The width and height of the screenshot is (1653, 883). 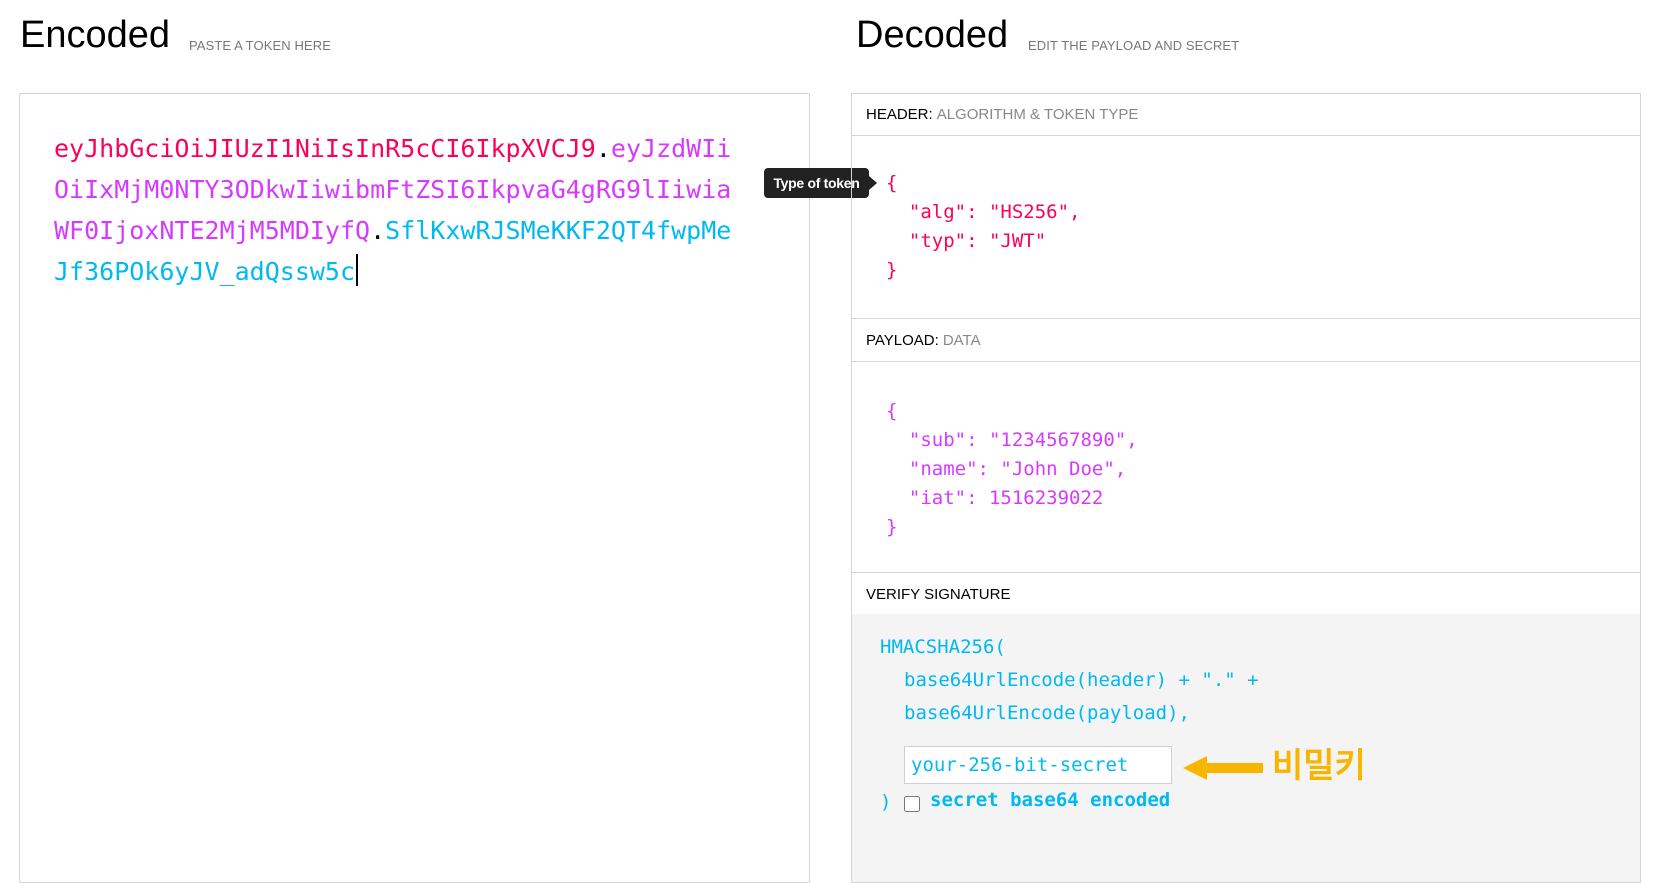 What do you see at coordinates (932, 35) in the screenshot?
I see `decoded-title: Decoded` at bounding box center [932, 35].